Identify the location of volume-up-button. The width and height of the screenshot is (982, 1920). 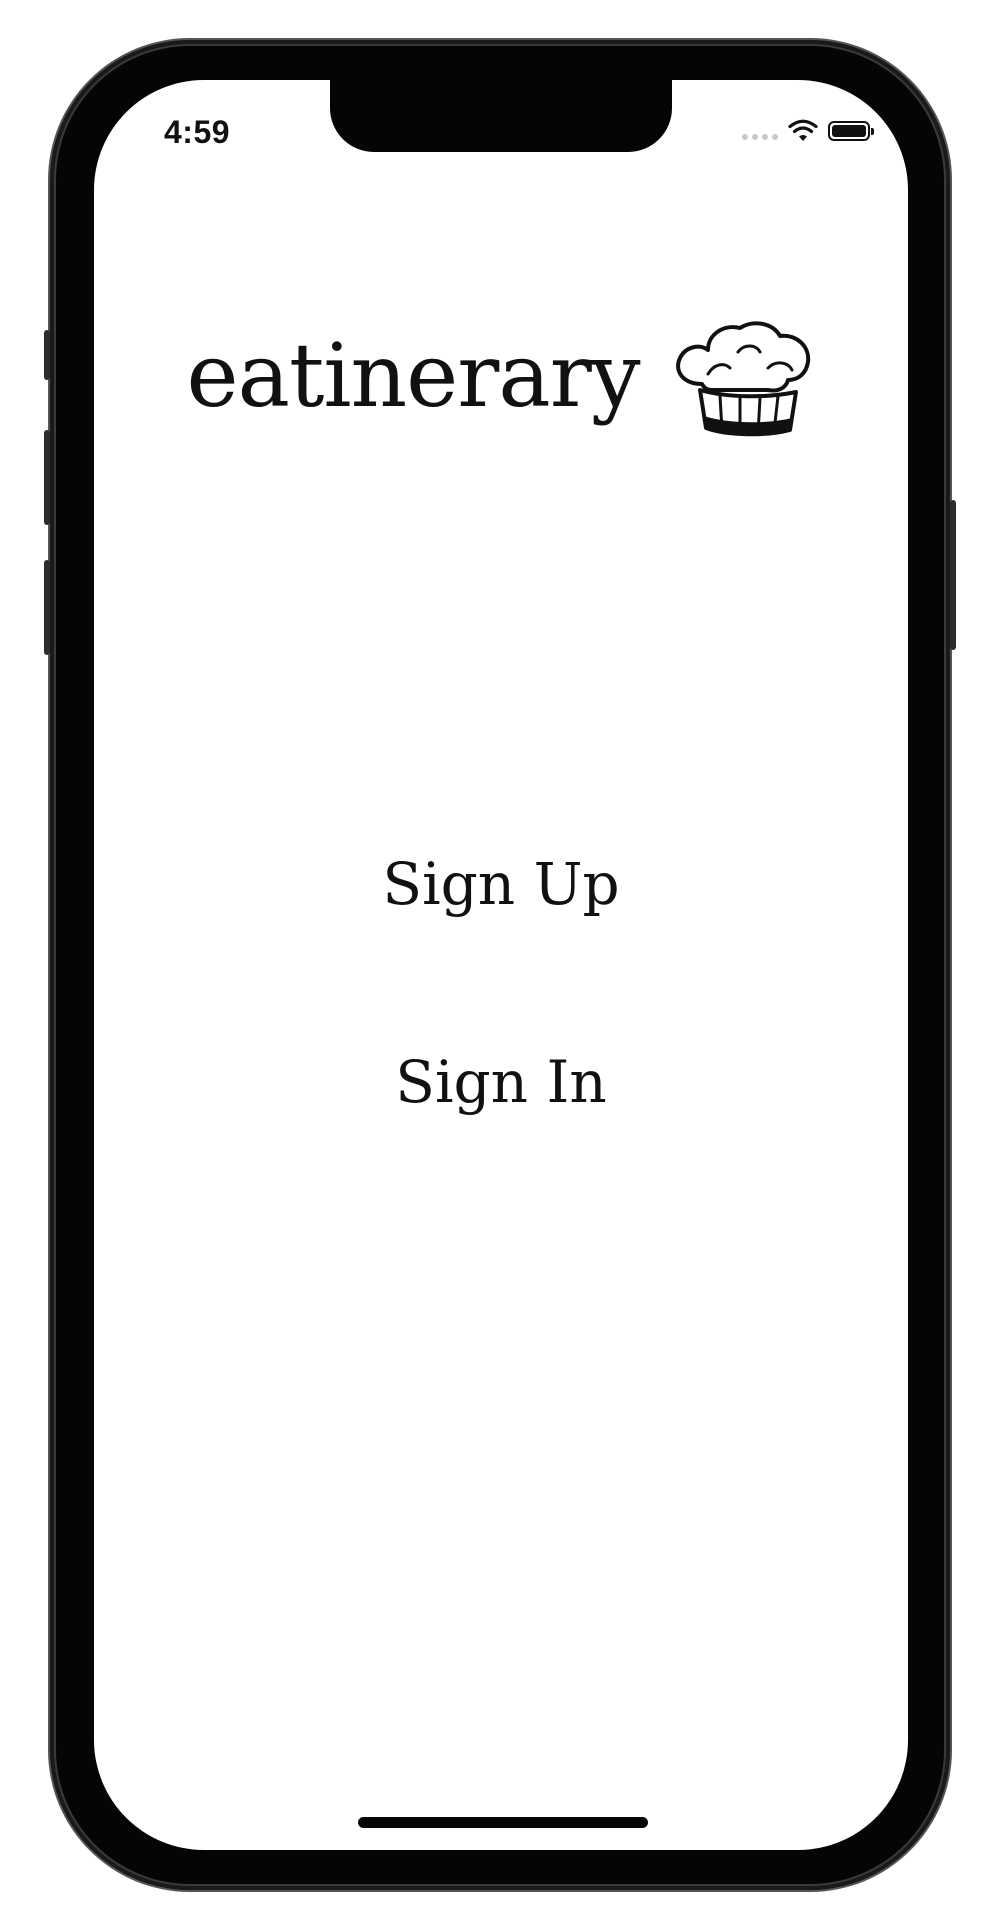
(47, 477).